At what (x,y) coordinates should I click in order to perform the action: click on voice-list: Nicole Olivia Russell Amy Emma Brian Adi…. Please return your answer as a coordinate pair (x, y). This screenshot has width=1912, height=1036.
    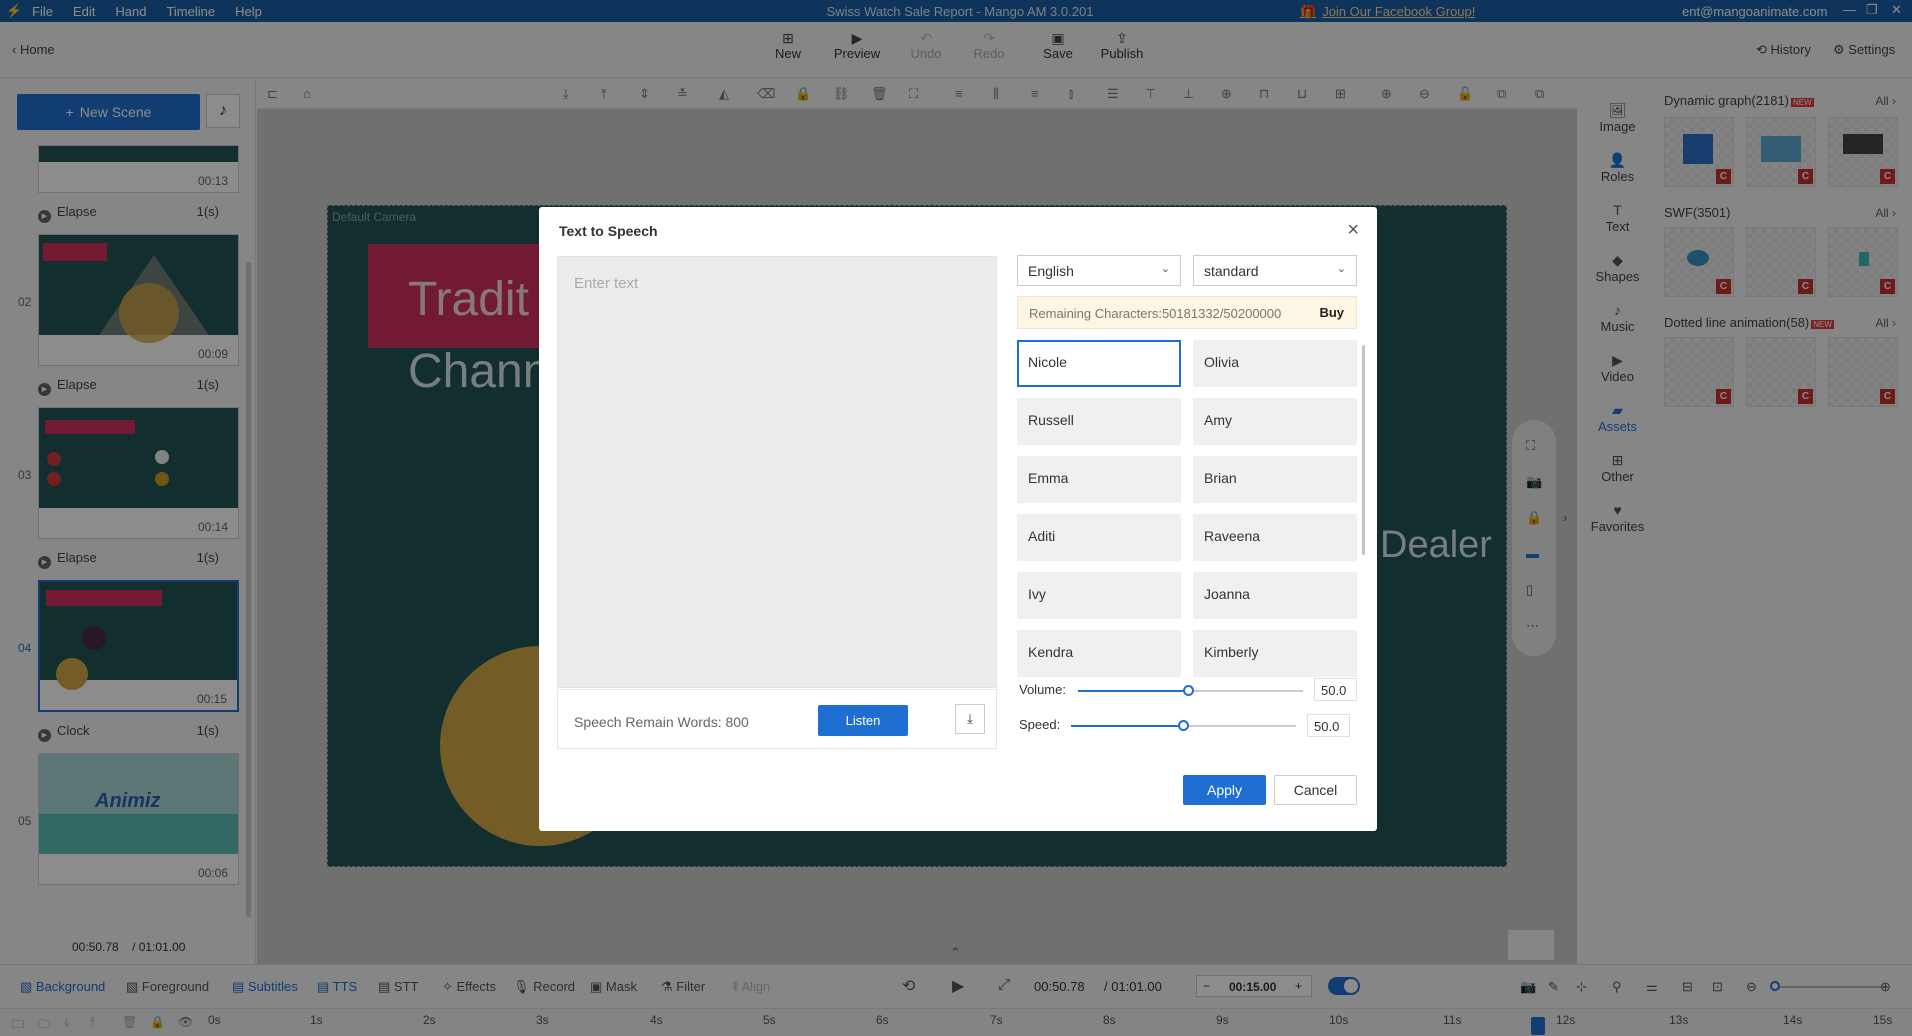
    Looking at the image, I should click on (1192, 512).